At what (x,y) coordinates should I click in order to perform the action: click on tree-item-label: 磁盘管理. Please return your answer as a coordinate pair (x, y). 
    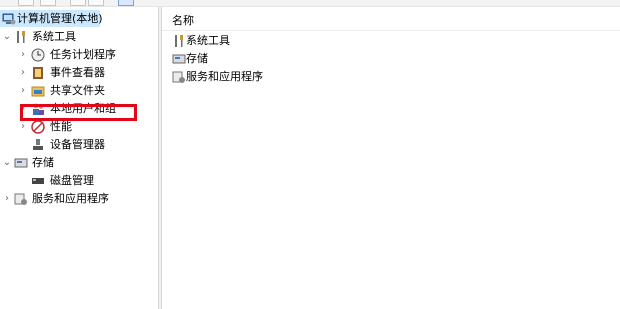
    Looking at the image, I should click on (72, 180).